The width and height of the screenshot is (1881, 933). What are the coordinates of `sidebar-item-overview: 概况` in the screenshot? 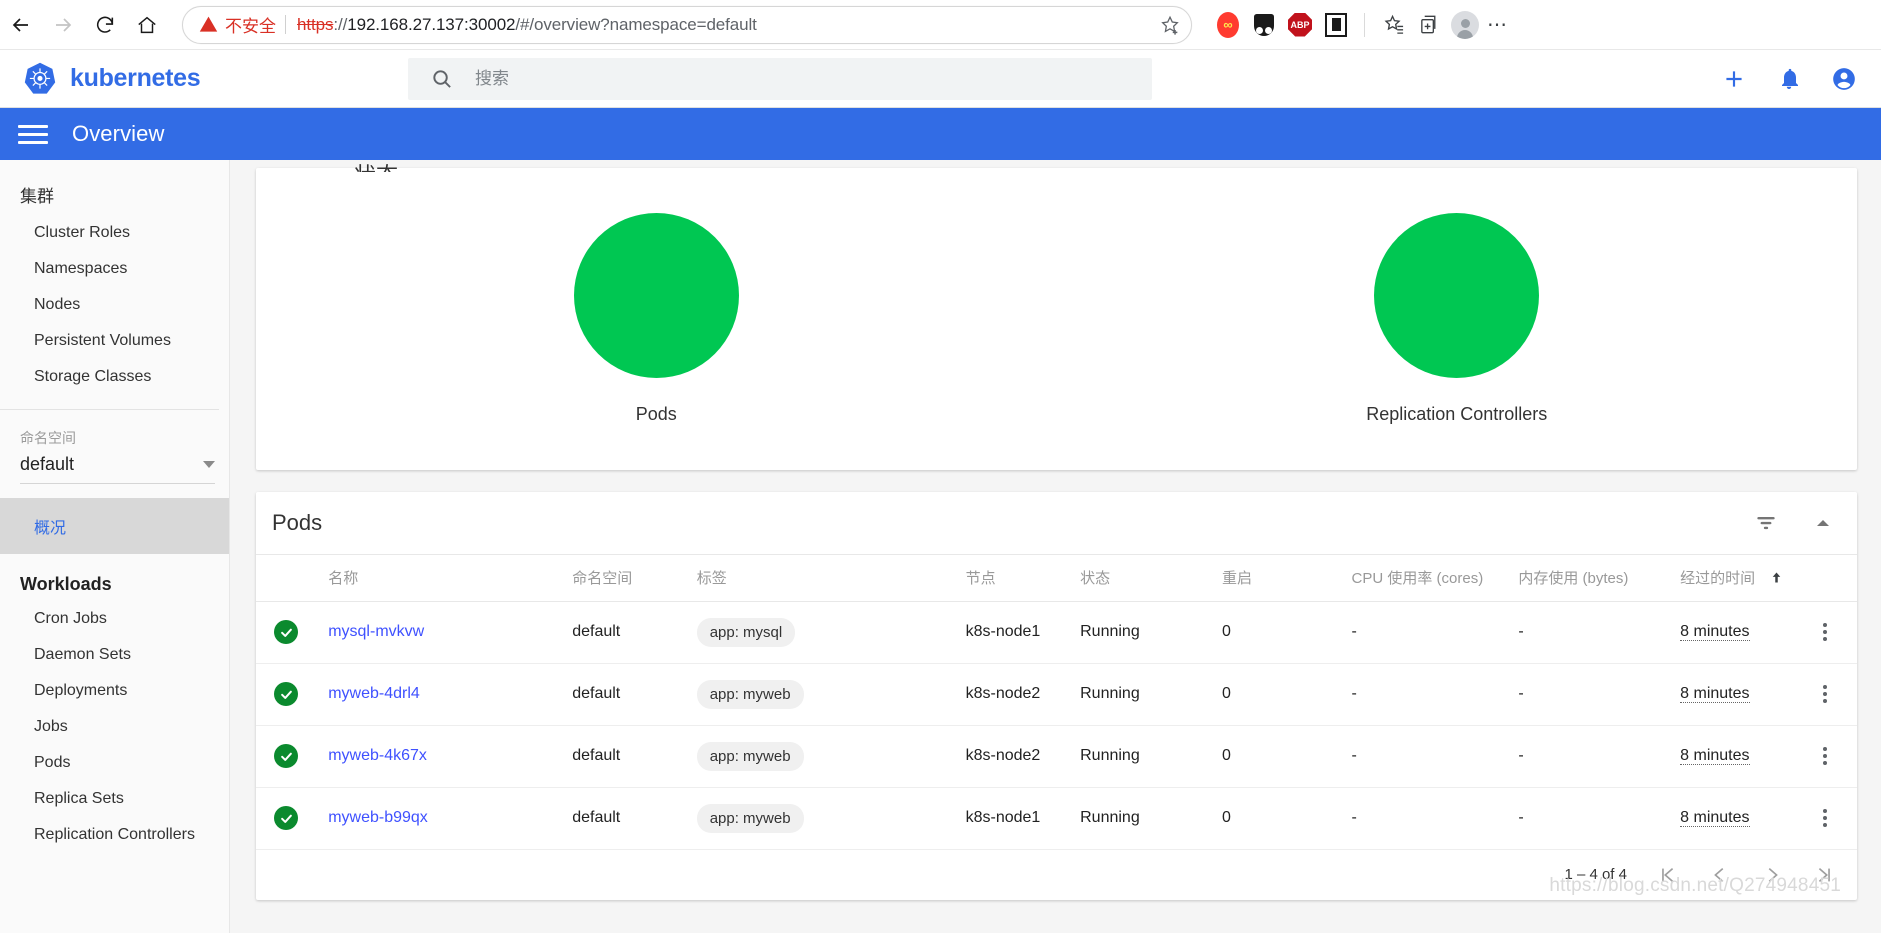 It's located at (114, 526).